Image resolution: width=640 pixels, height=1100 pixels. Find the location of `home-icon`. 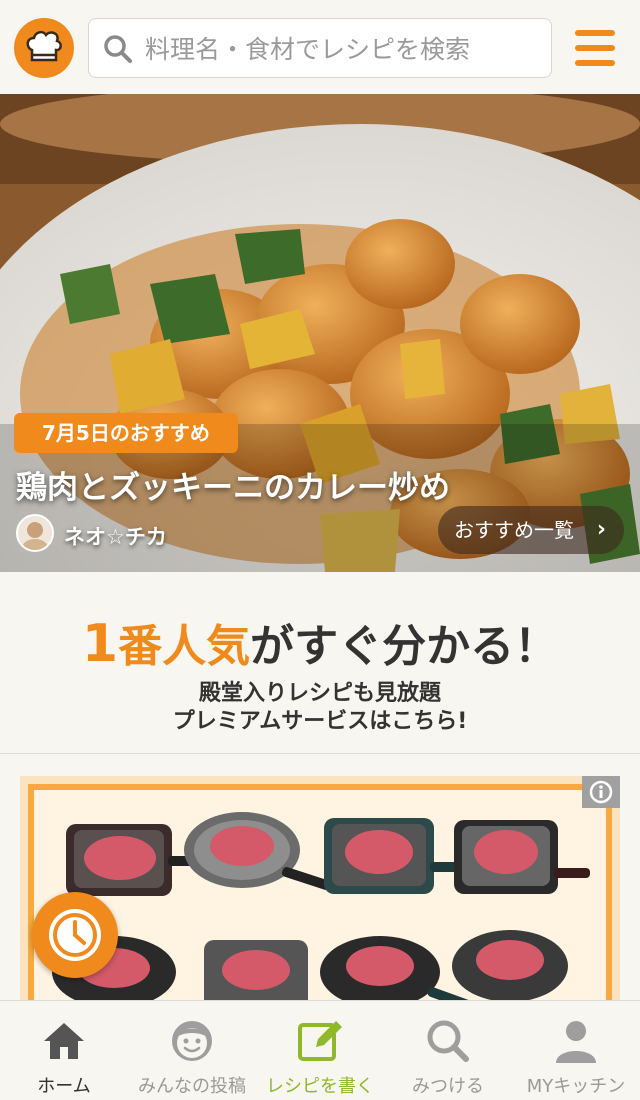

home-icon is located at coordinates (64, 1041).